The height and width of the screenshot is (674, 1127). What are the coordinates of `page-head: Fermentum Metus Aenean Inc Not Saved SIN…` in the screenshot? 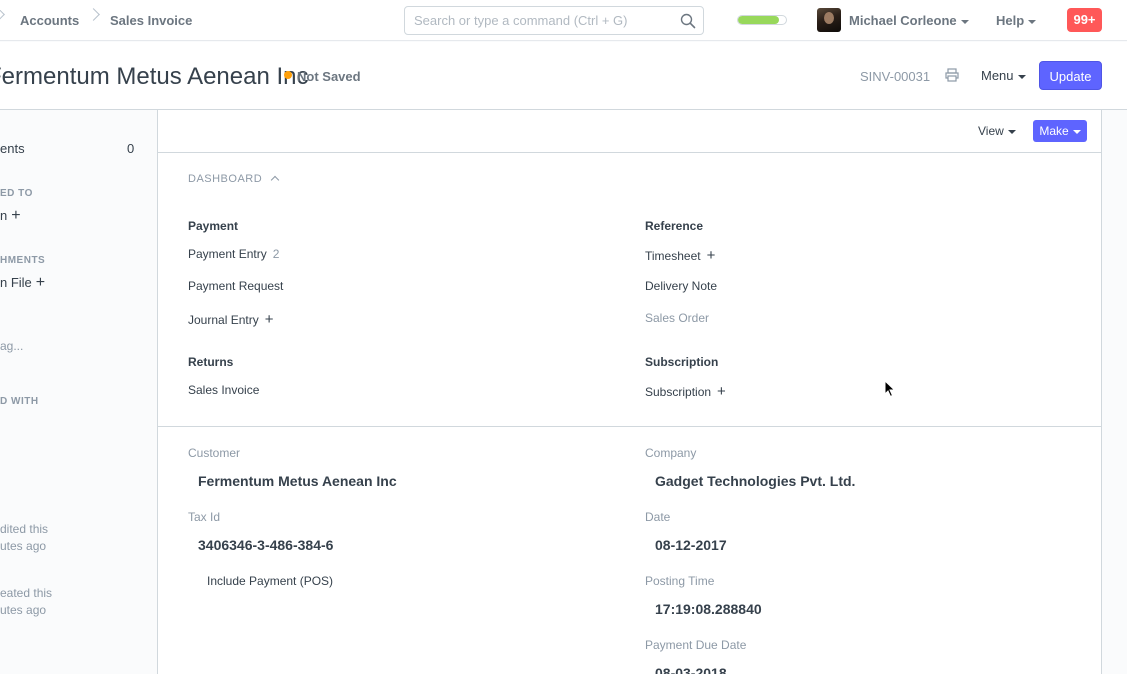 It's located at (563, 76).